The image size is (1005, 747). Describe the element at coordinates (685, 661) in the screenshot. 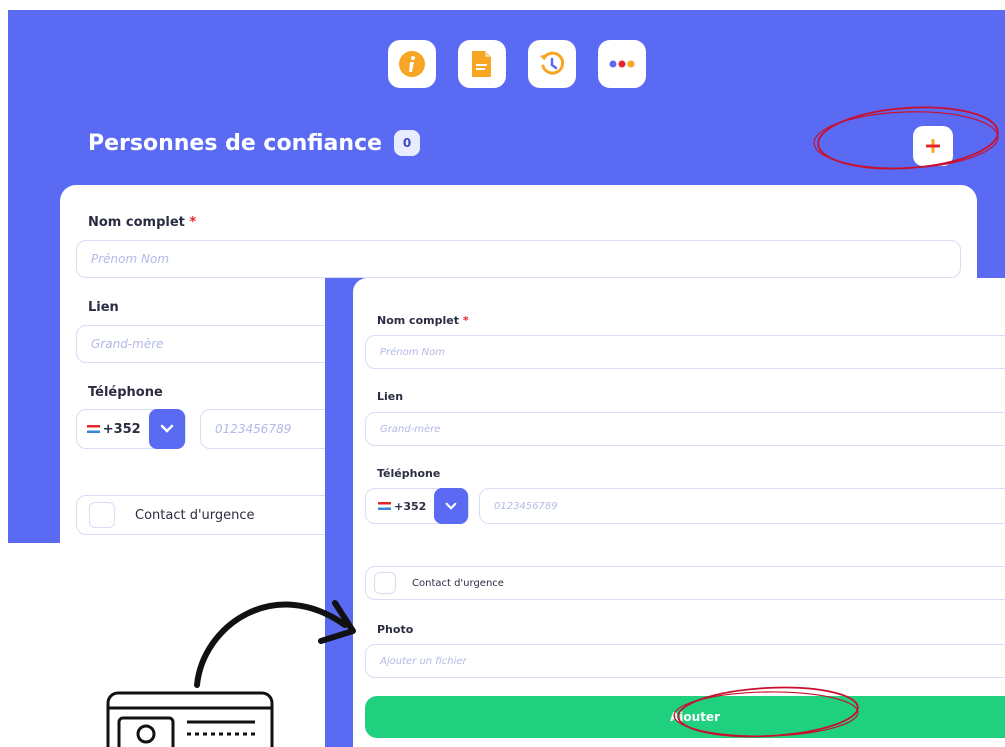

I see `photo-file-input: Ajouter un fichier` at that location.